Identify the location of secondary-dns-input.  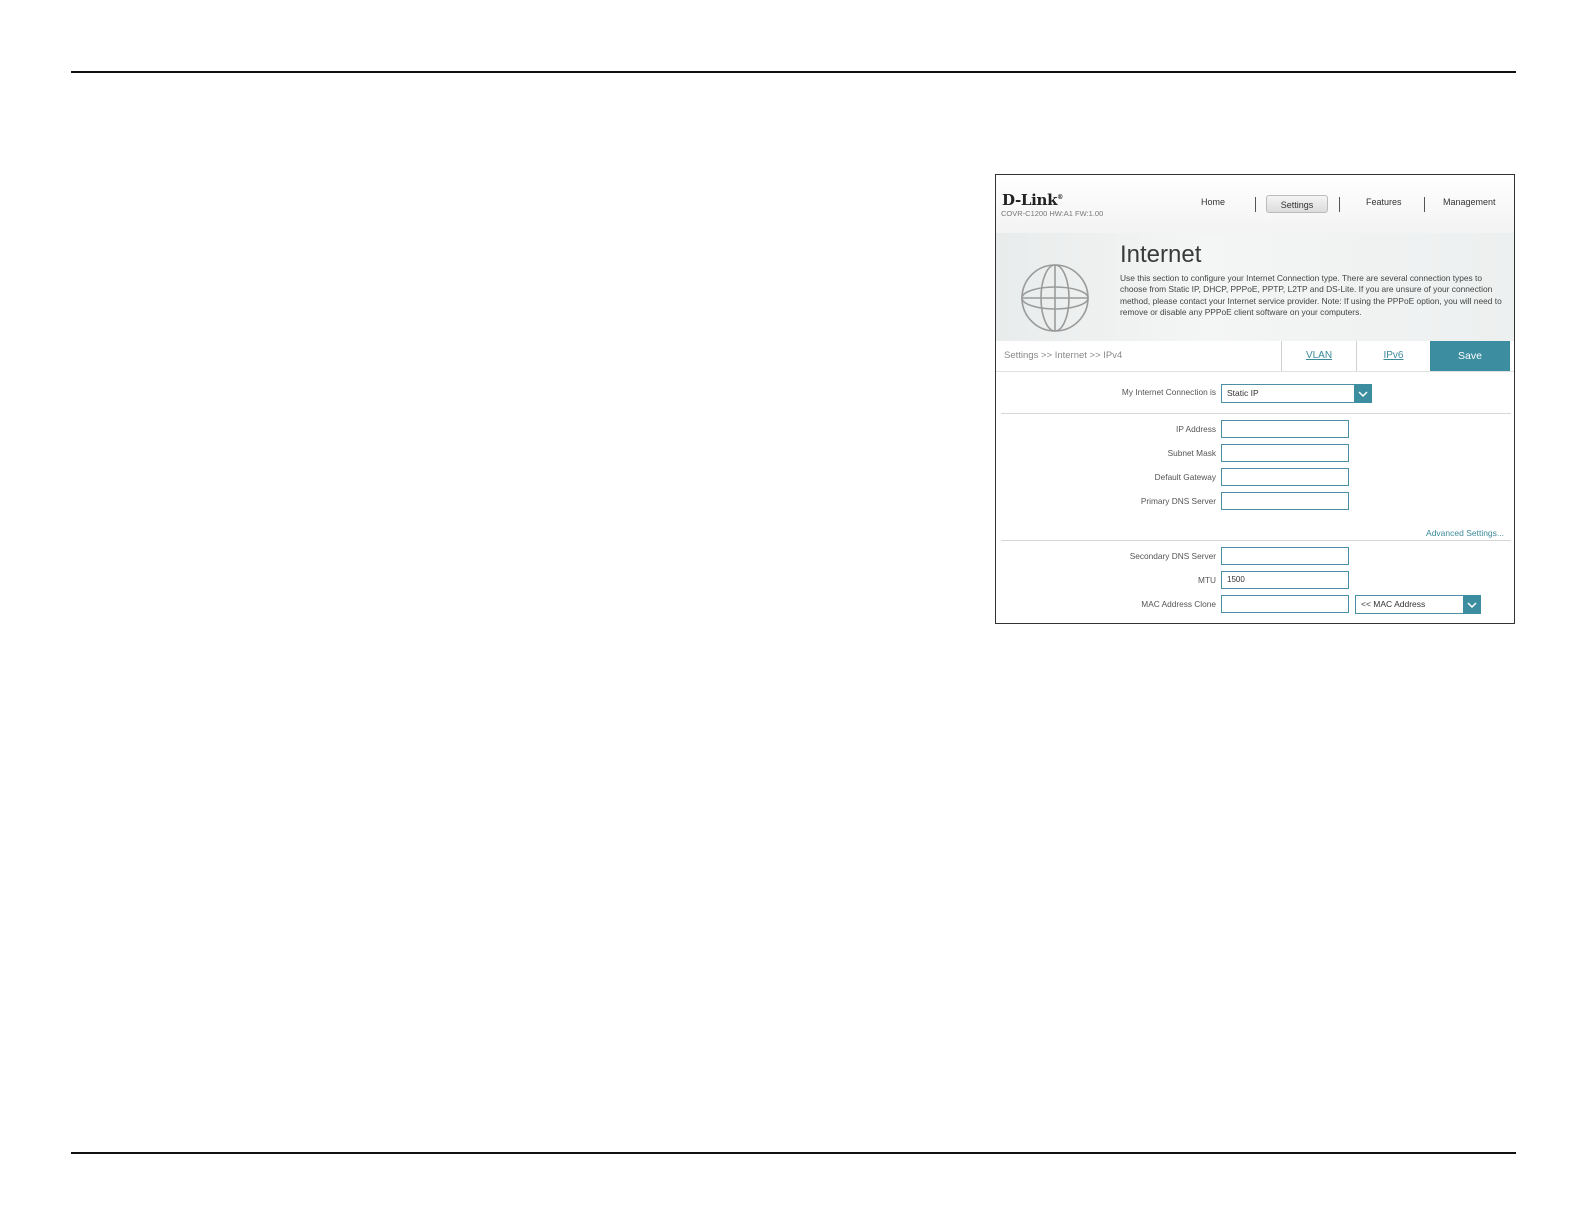
(1285, 556).